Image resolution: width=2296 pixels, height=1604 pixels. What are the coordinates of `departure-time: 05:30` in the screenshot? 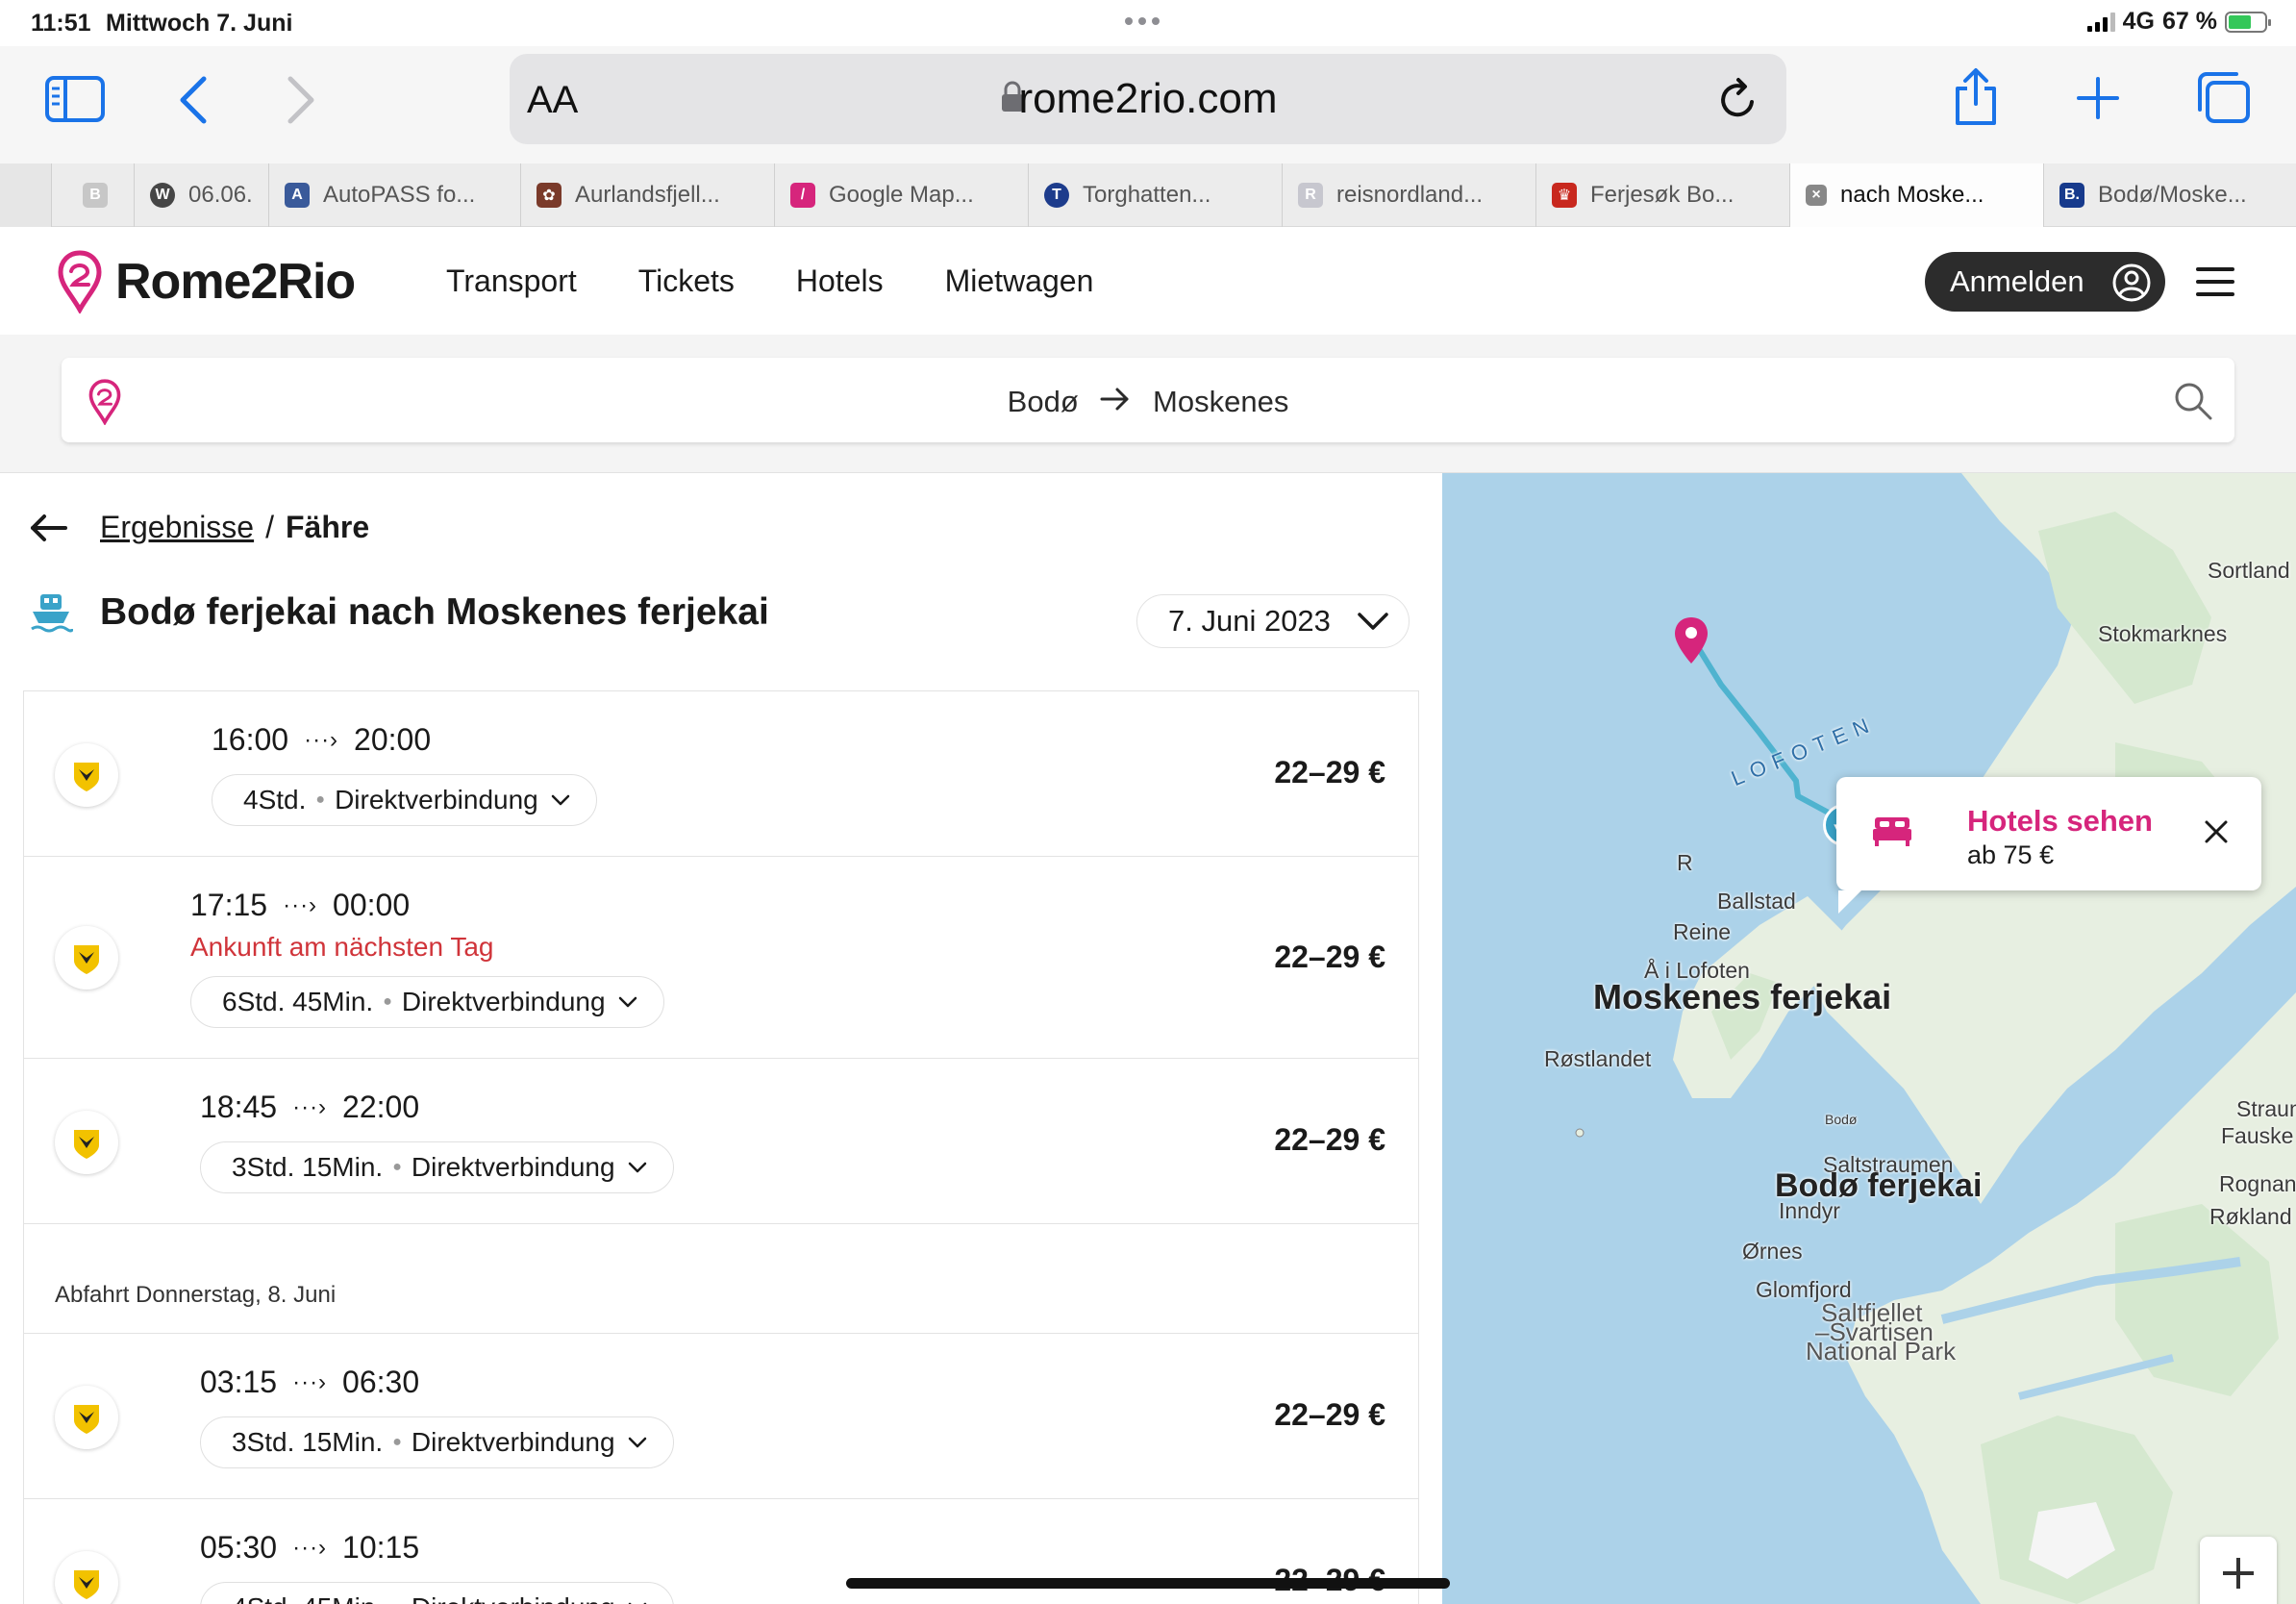 It's located at (239, 1547).